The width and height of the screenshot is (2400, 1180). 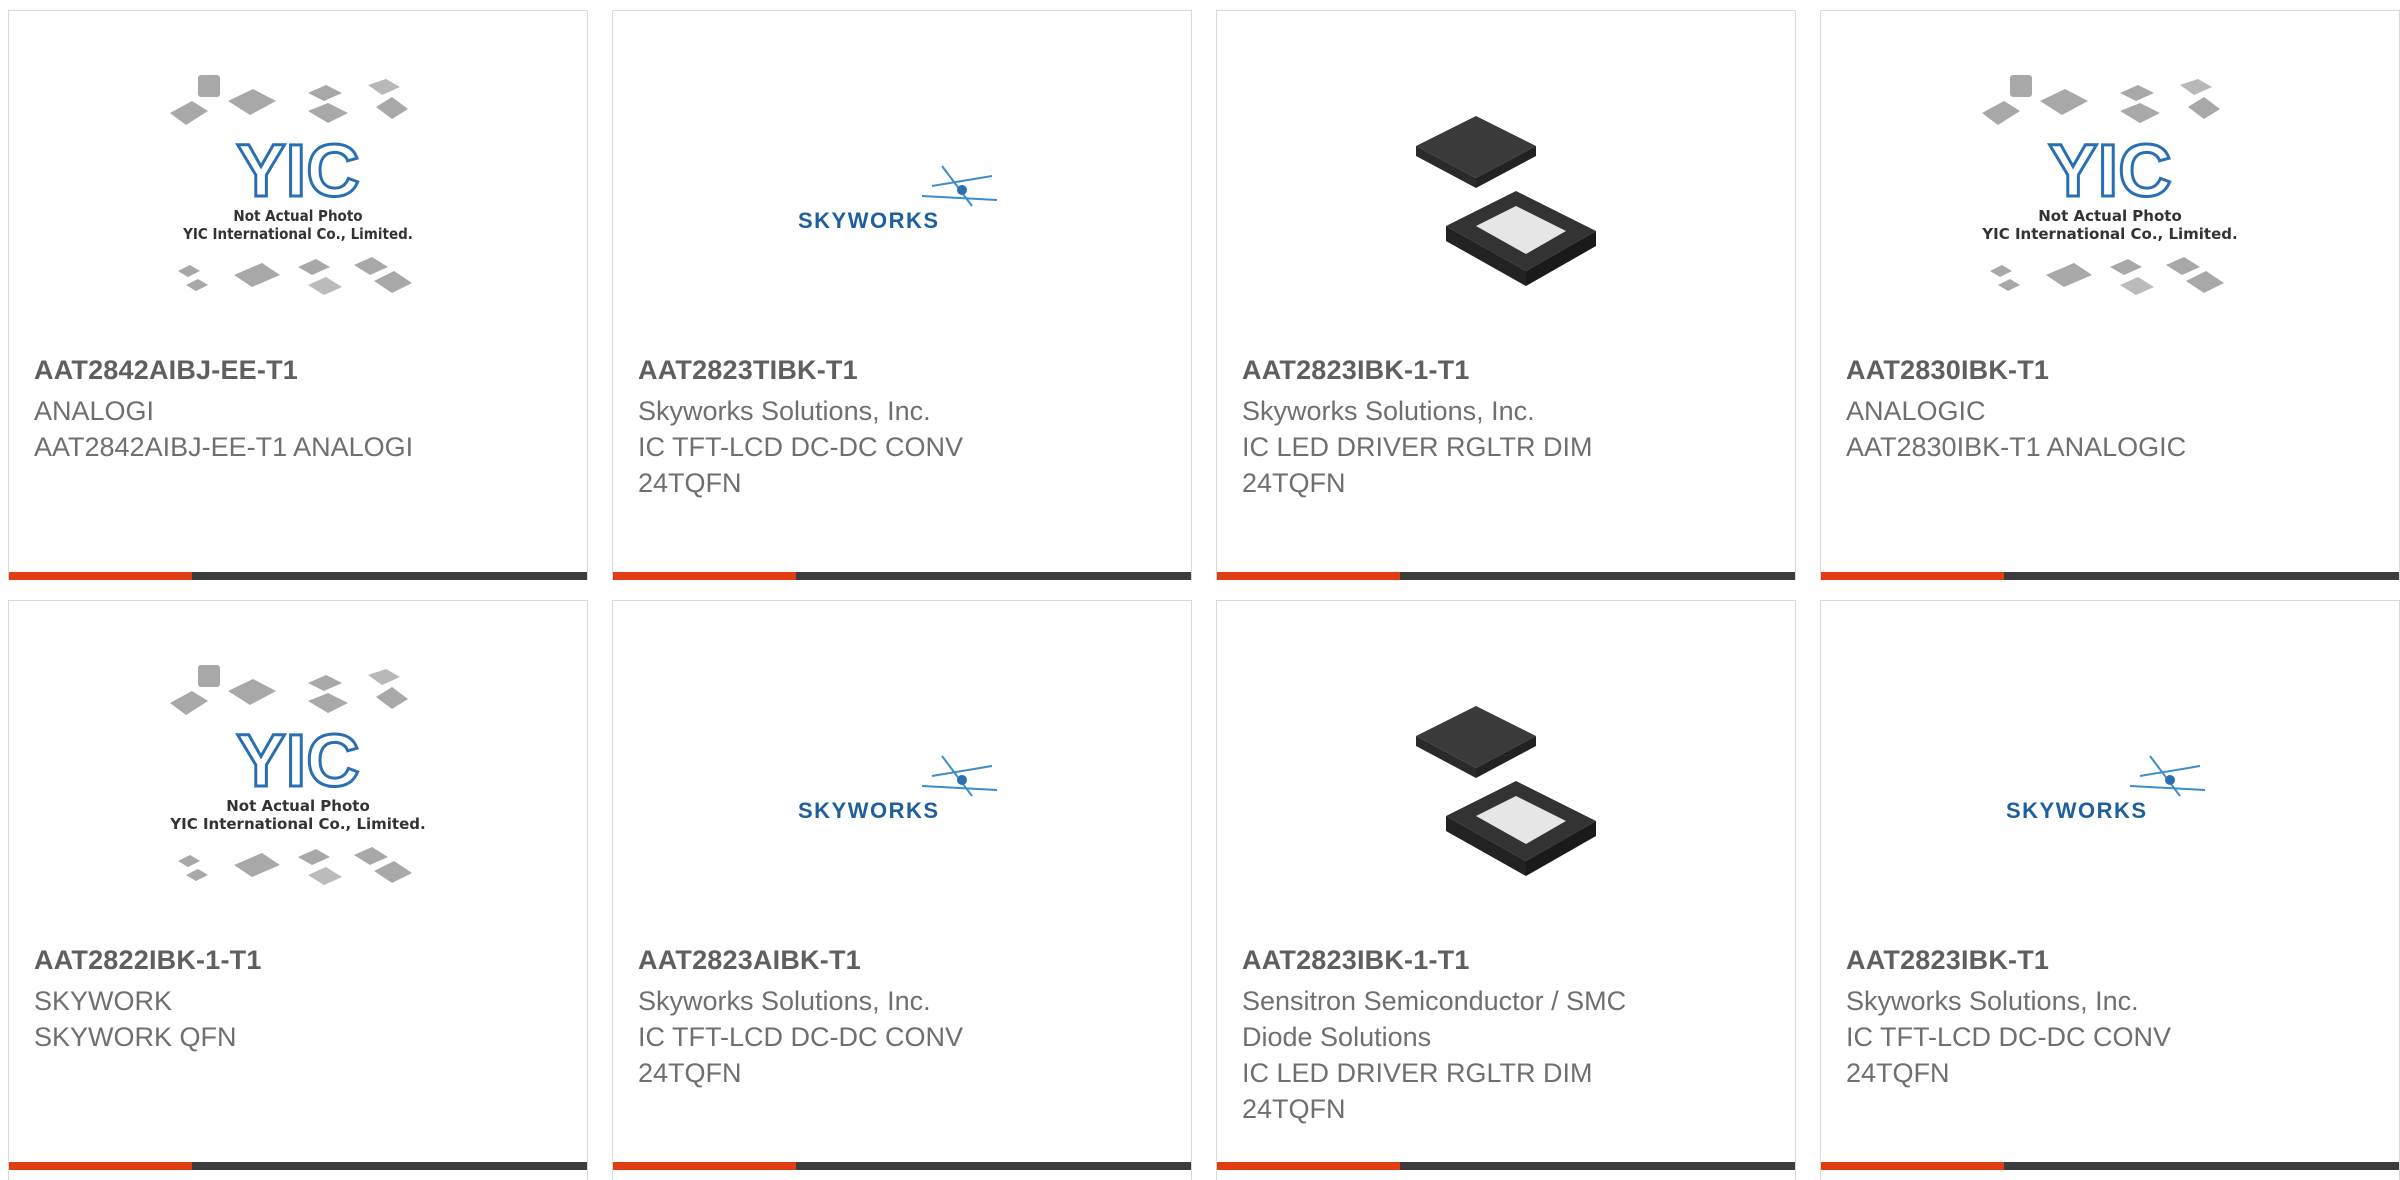 What do you see at coordinates (2016, 447) in the screenshot?
I see `product-detail: AAT2830IBK-T1 ANALOGIC` at bounding box center [2016, 447].